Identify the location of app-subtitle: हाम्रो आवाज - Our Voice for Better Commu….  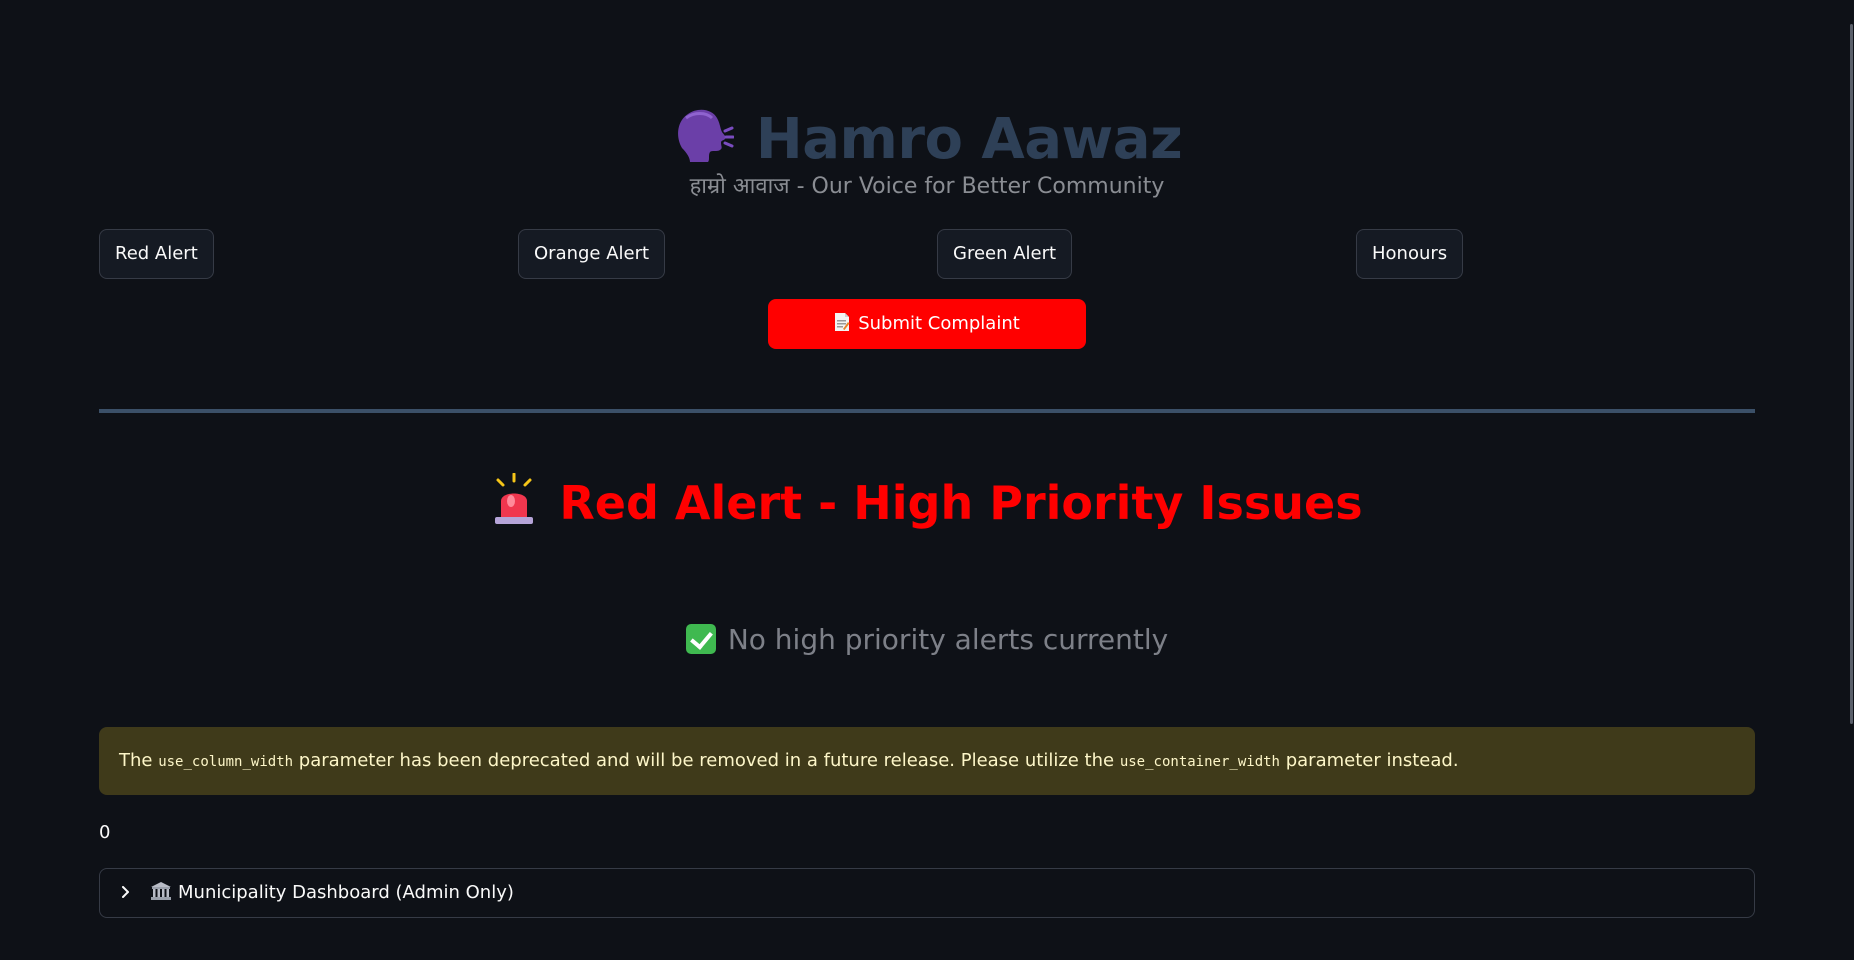
(927, 186).